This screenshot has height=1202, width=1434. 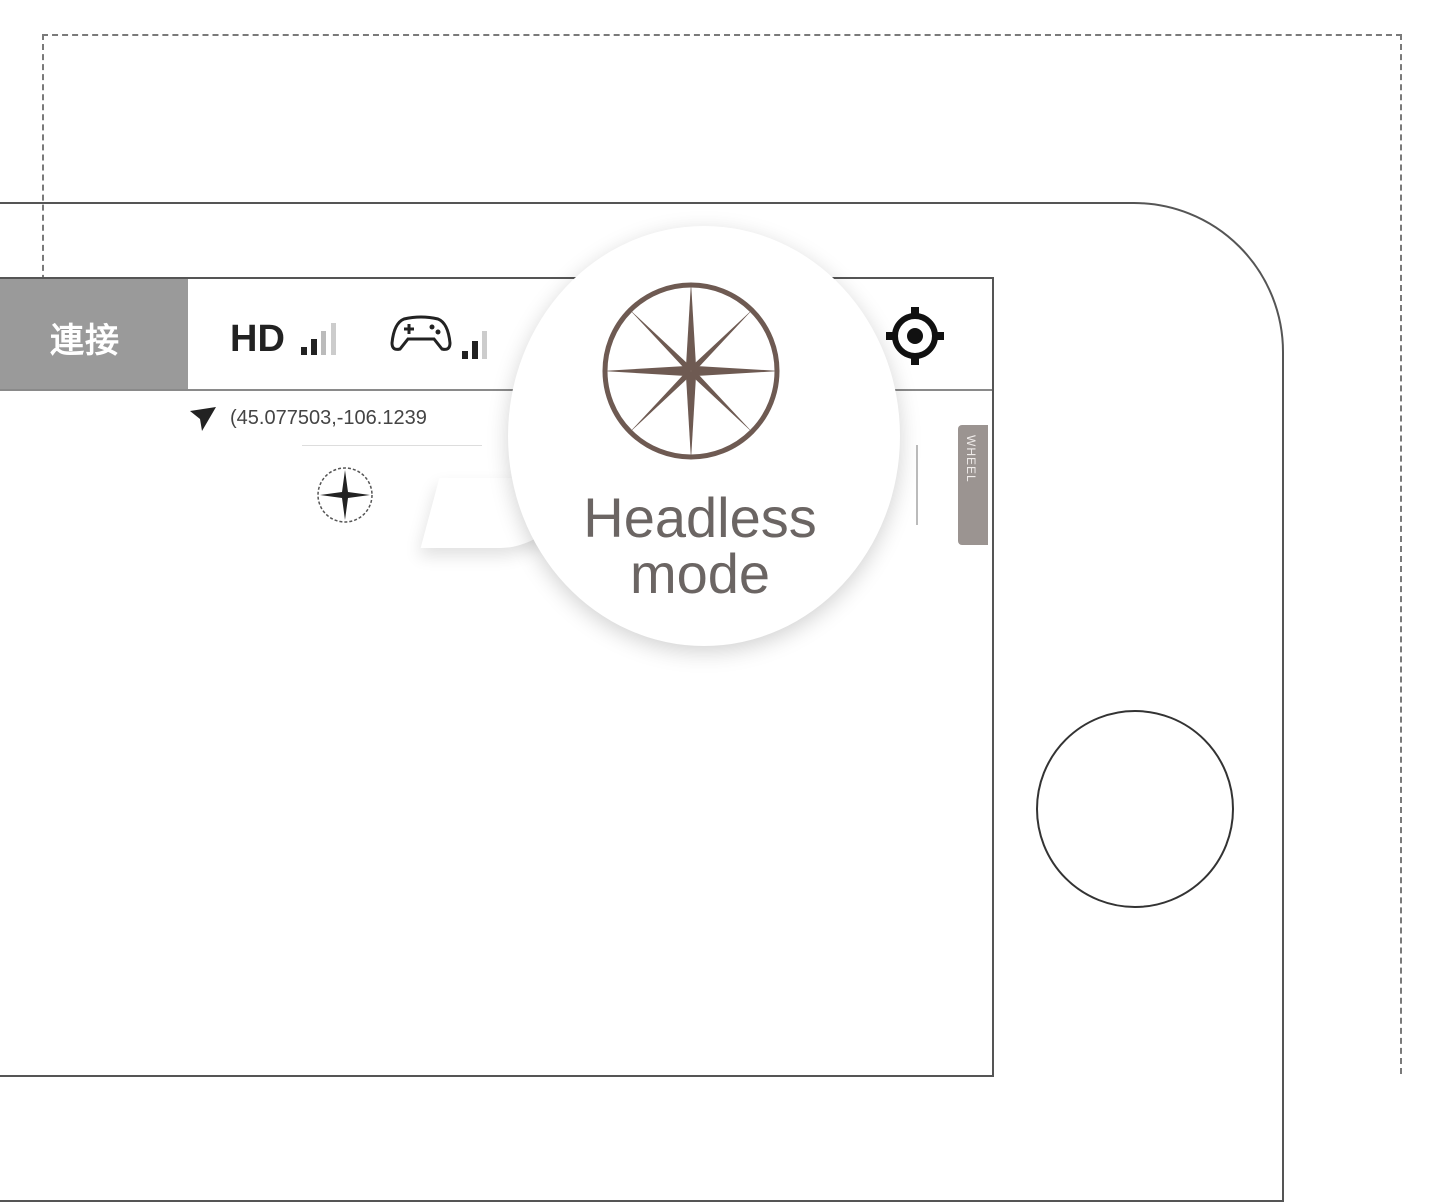 I want to click on home-button, so click(x=1135, y=809).